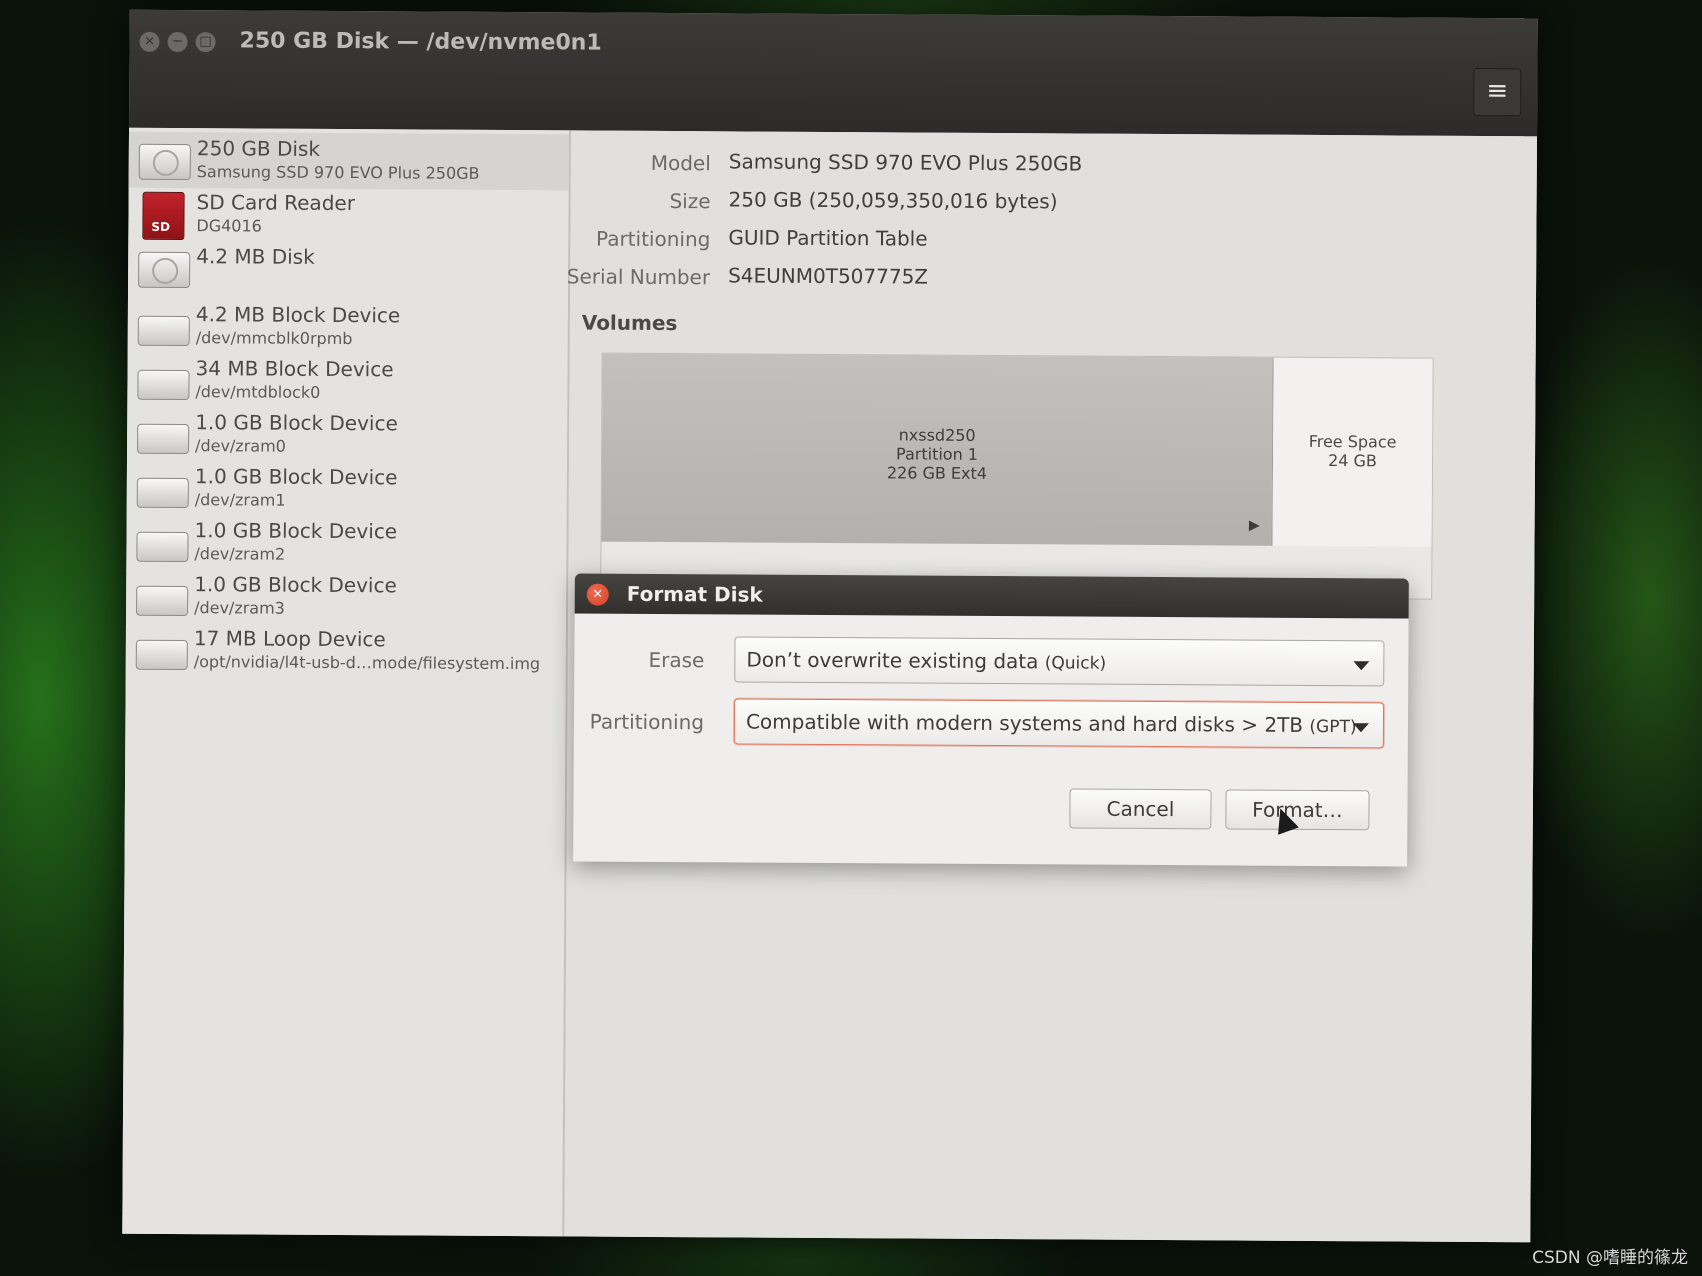  What do you see at coordinates (937, 449) in the screenshot?
I see `partition-1-volume: nxssd250 Partition 1 226 GB Ext4 ▶` at bounding box center [937, 449].